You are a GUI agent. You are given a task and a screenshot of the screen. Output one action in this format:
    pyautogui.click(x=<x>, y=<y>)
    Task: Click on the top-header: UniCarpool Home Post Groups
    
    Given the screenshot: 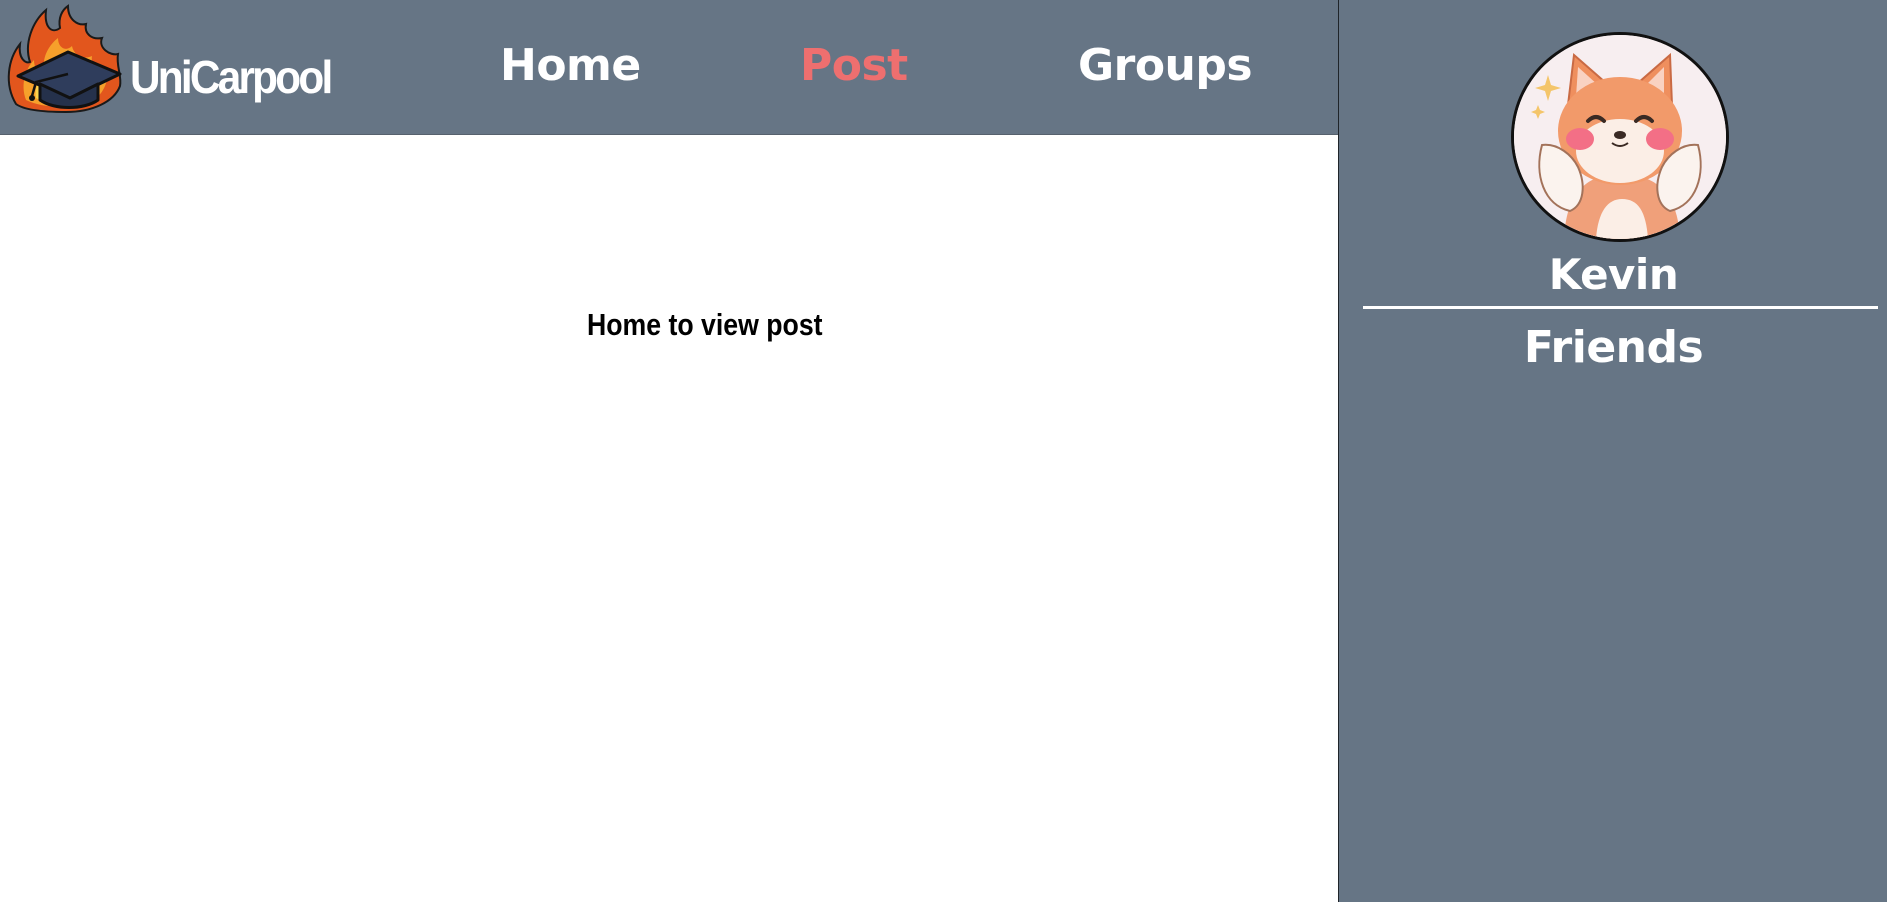 What is the action you would take?
    pyautogui.click(x=669, y=67)
    